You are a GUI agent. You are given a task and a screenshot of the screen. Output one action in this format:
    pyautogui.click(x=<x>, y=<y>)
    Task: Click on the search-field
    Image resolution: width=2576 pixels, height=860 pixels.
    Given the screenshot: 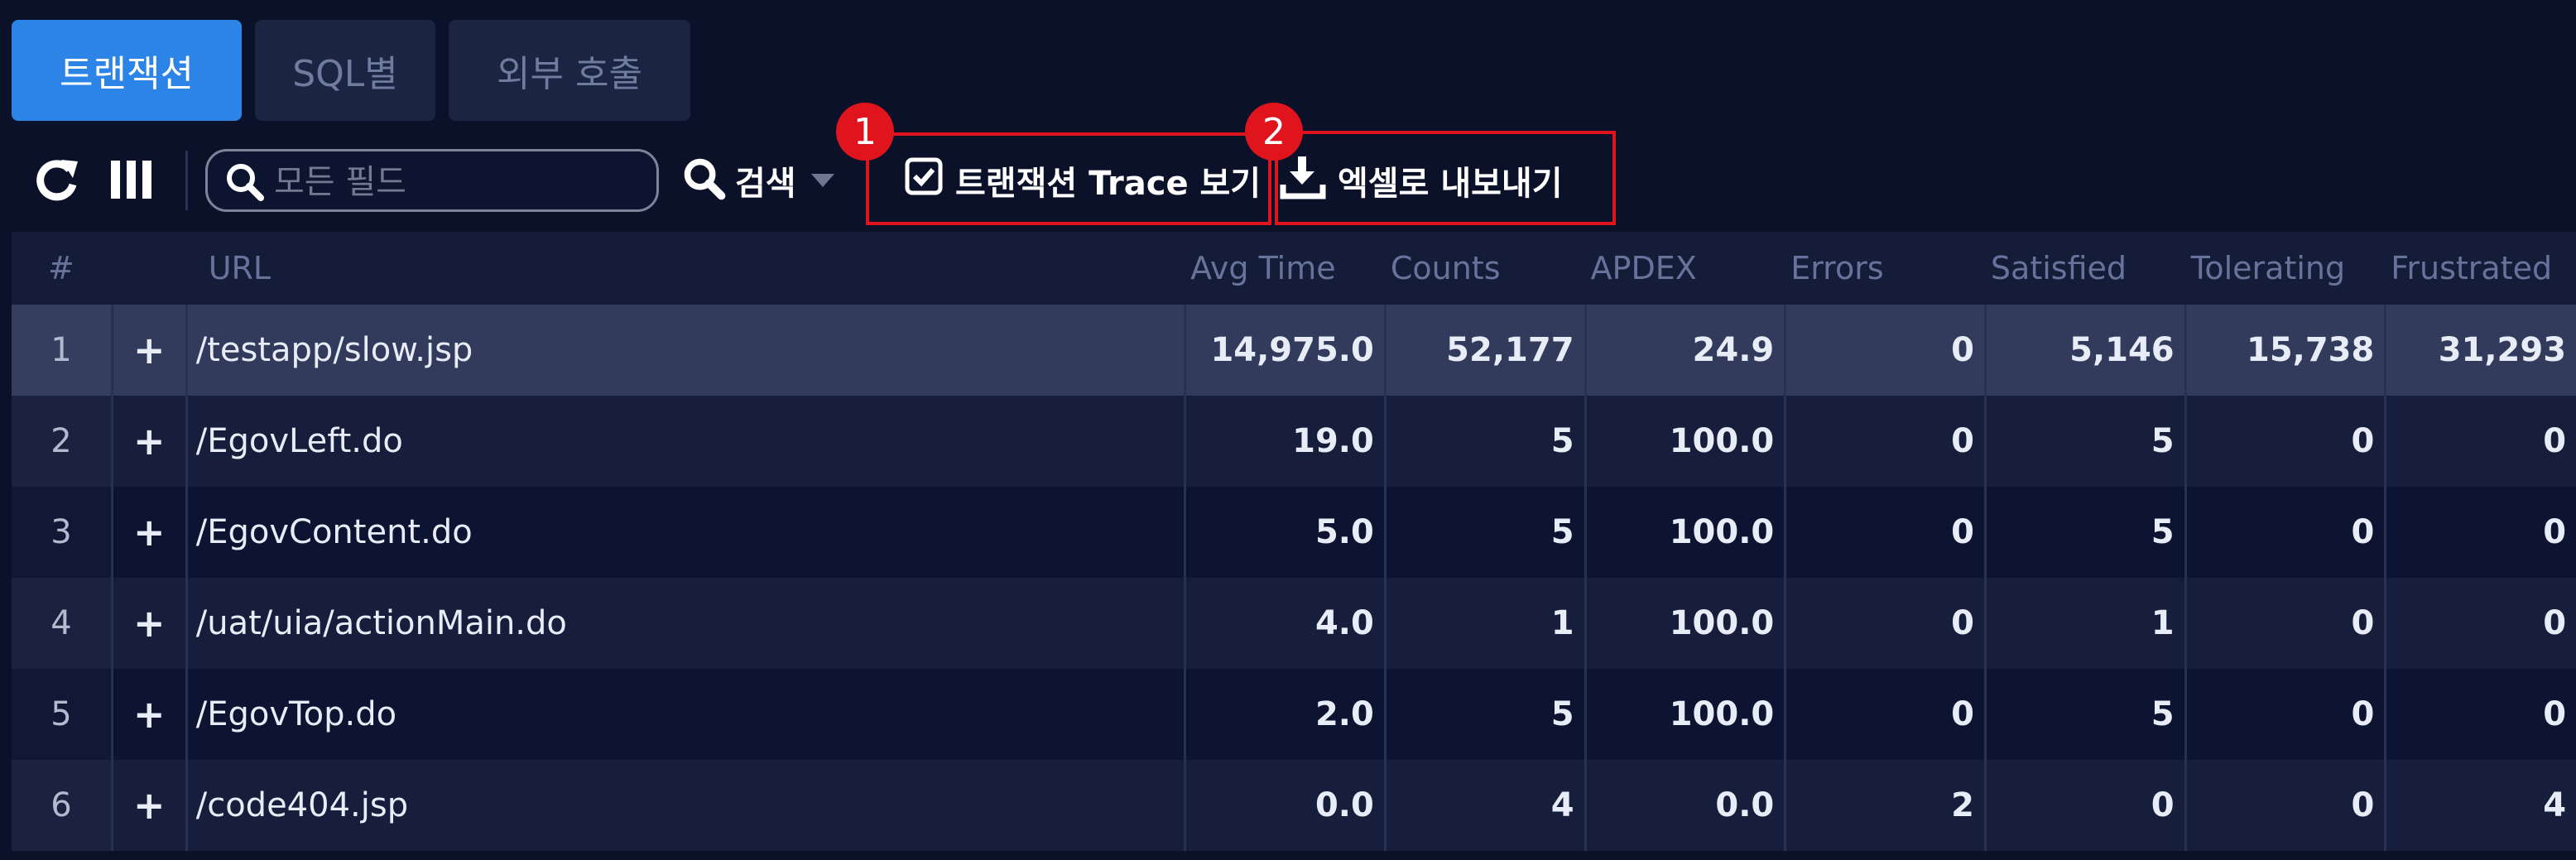 What is the action you would take?
    pyautogui.click(x=432, y=180)
    